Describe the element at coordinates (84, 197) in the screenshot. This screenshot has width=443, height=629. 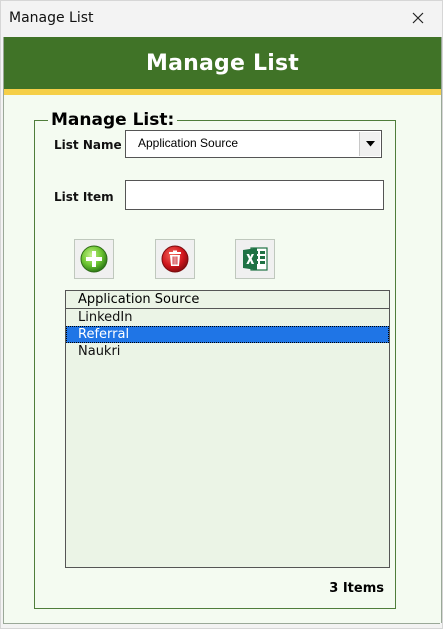
I see `list-item-label: List Item` at that location.